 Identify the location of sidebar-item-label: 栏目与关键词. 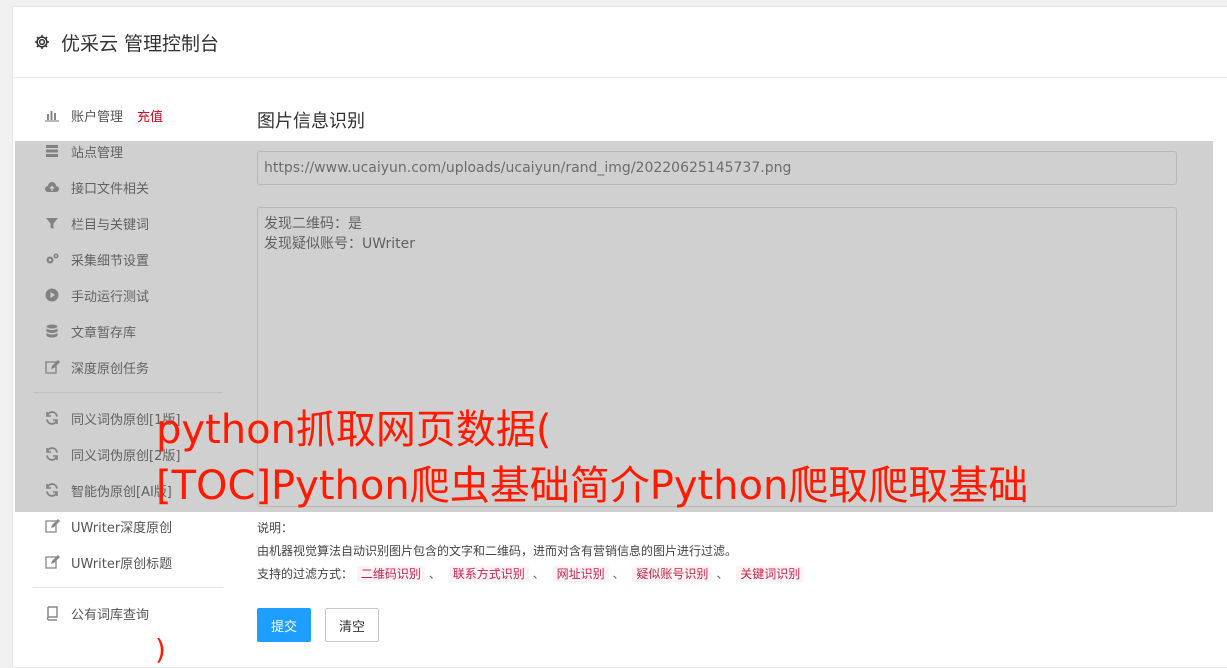
(110, 225).